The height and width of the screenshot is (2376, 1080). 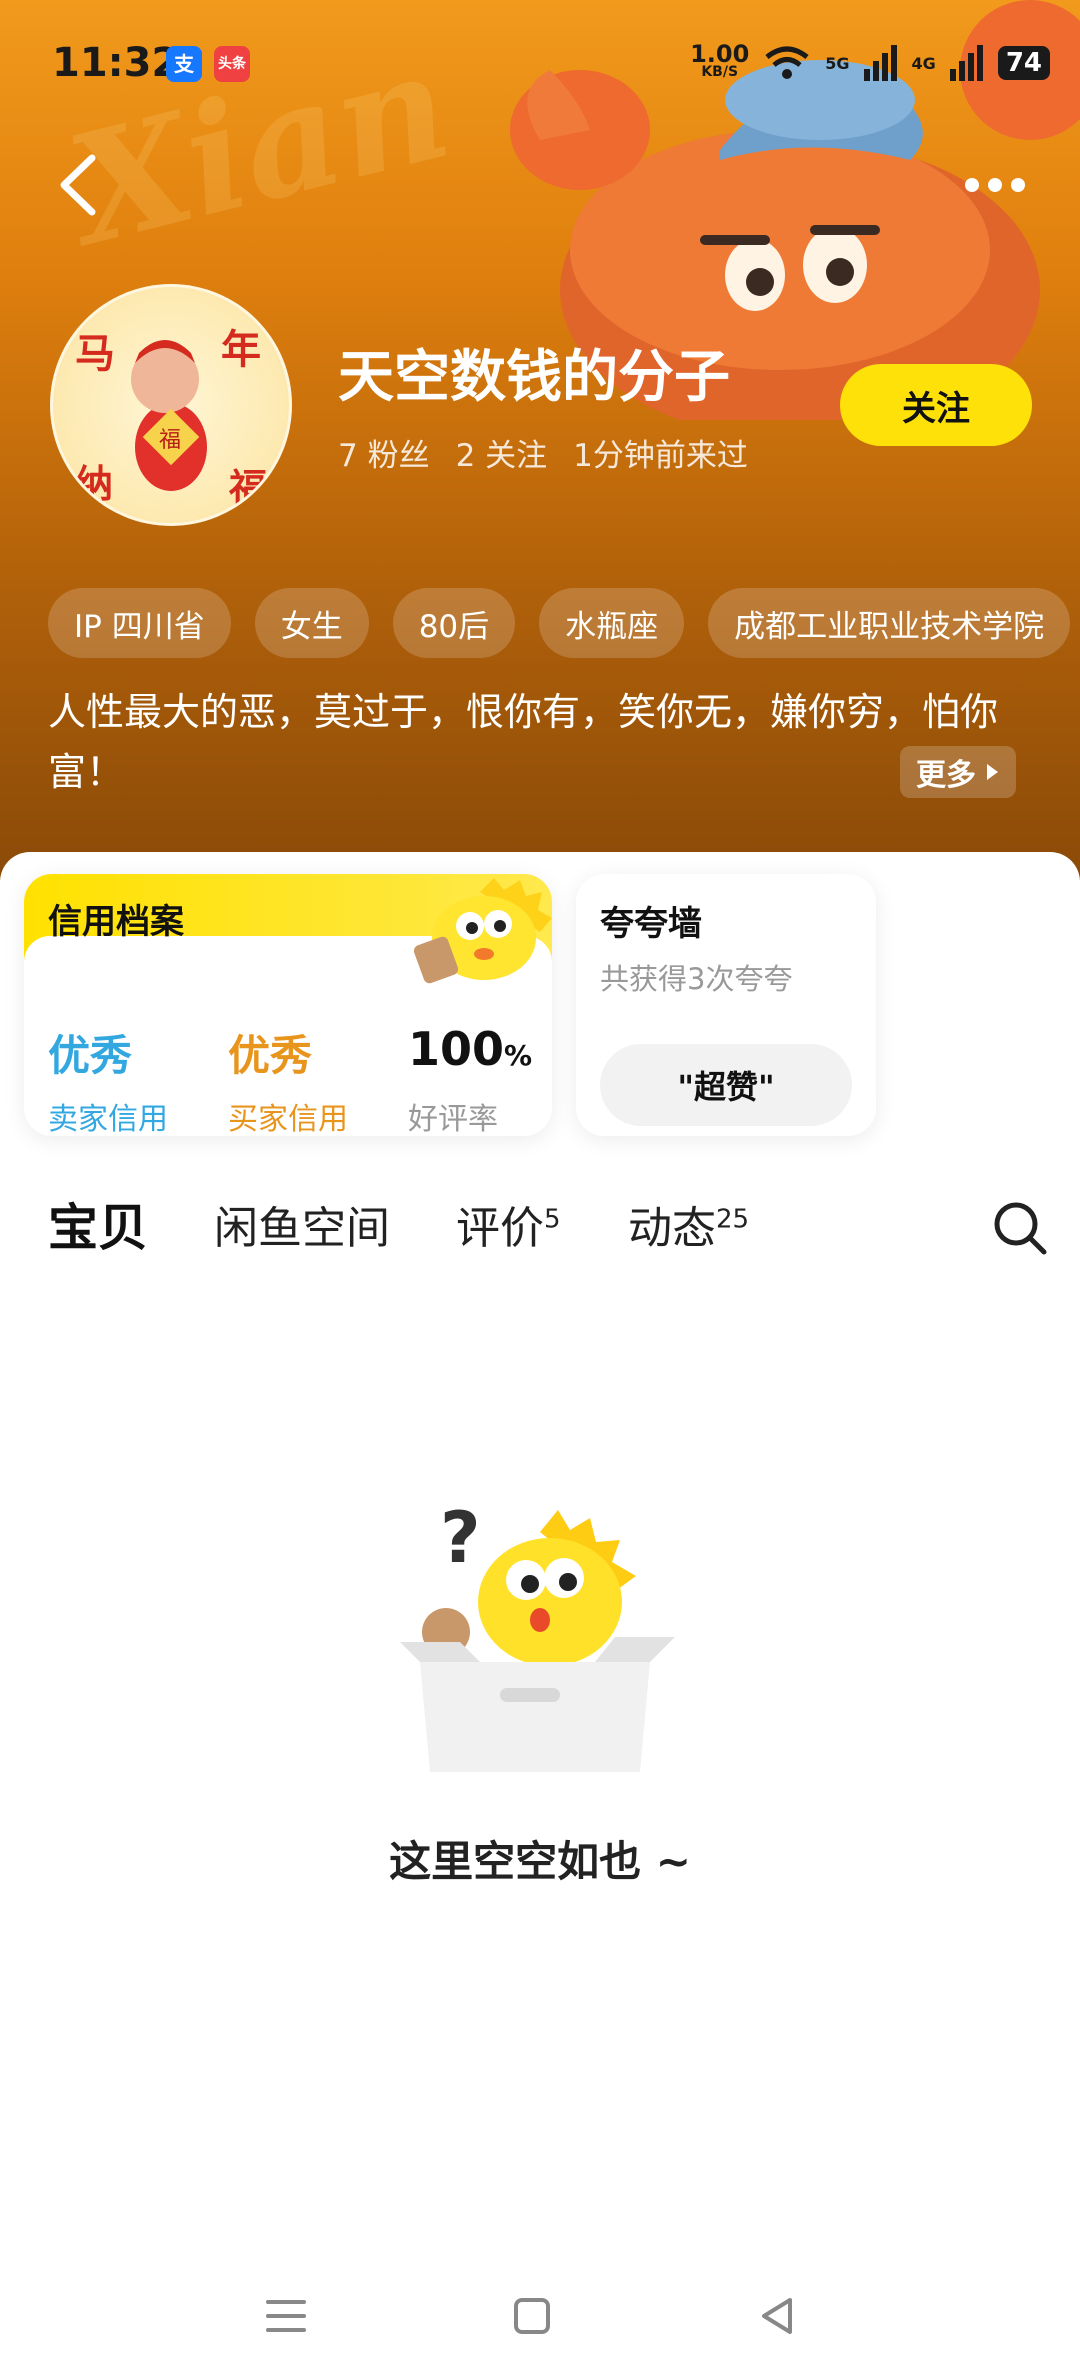 I want to click on back-triangle-icon, so click(x=777, y=2316).